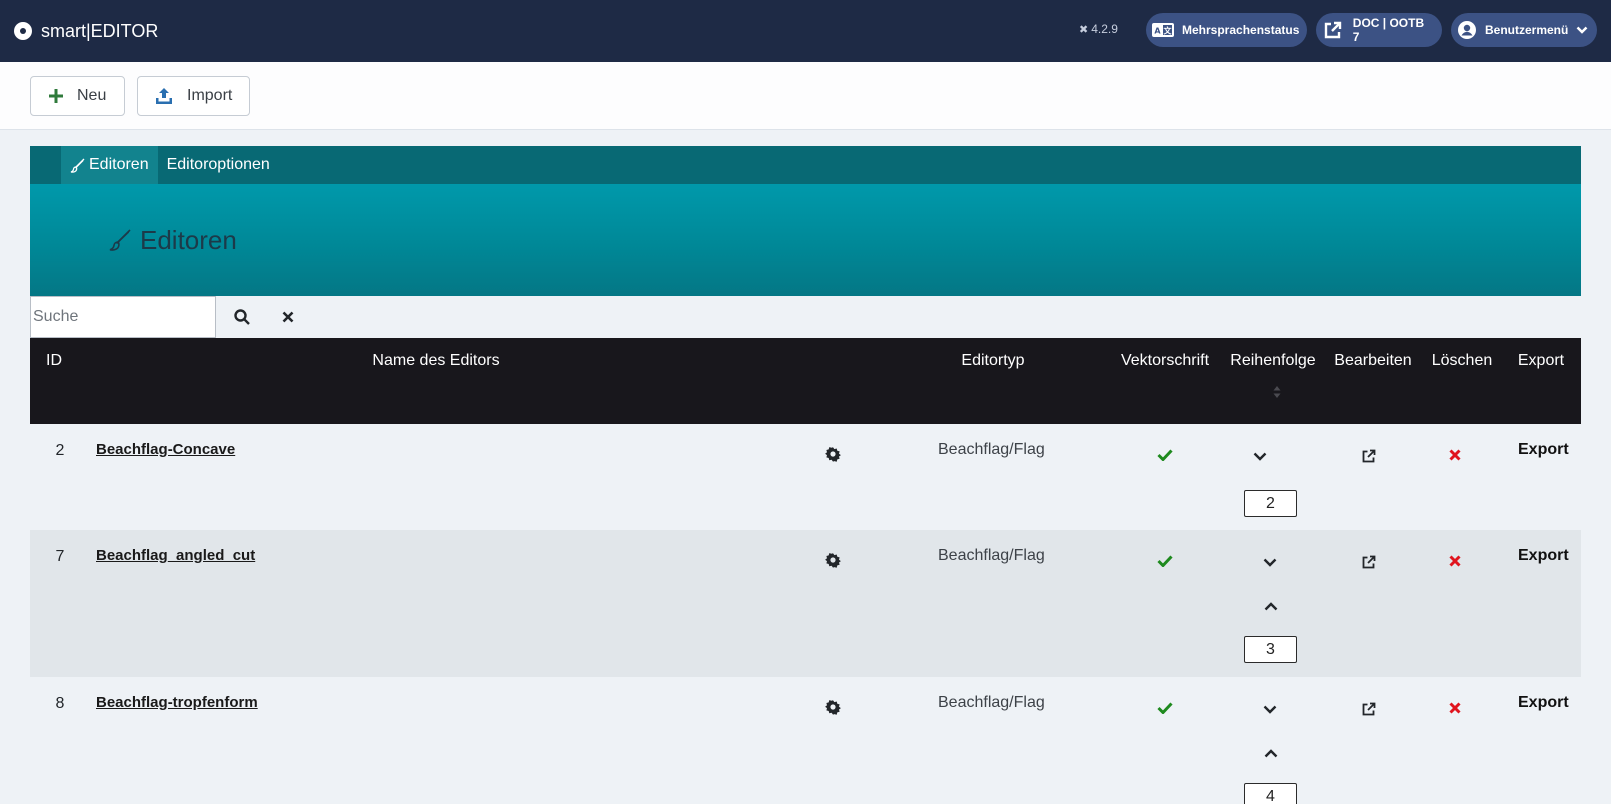  Describe the element at coordinates (1277, 392) in the screenshot. I see `sort-icon` at that location.